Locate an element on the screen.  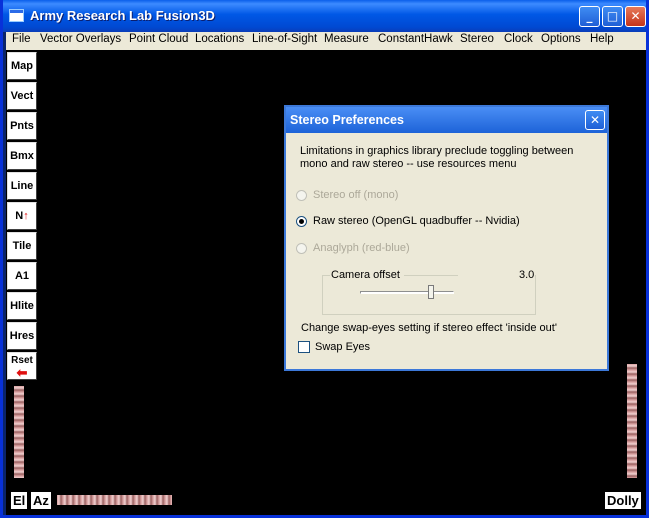
pnts-button: Pnts is located at coordinates (22, 126).